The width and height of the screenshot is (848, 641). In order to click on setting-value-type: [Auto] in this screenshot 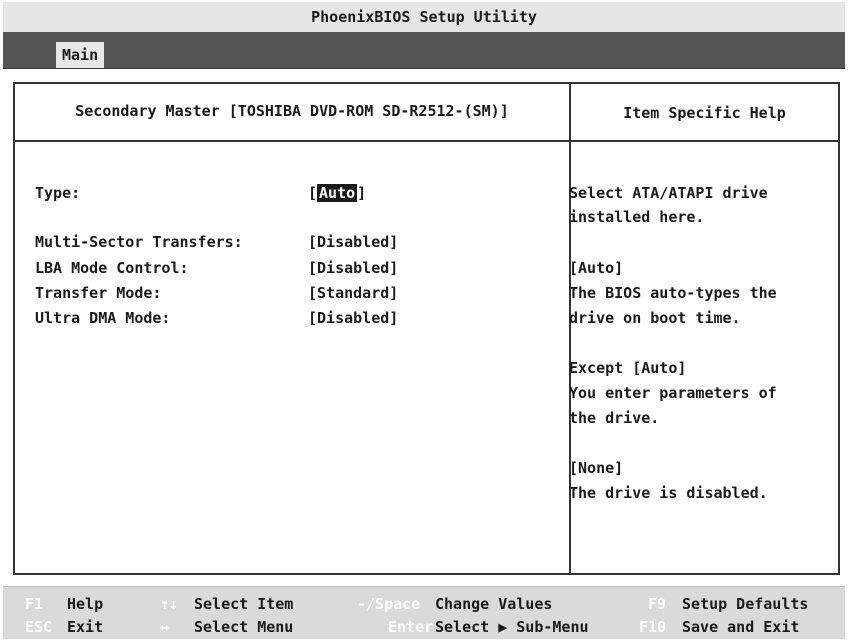, I will do `click(337, 193)`.